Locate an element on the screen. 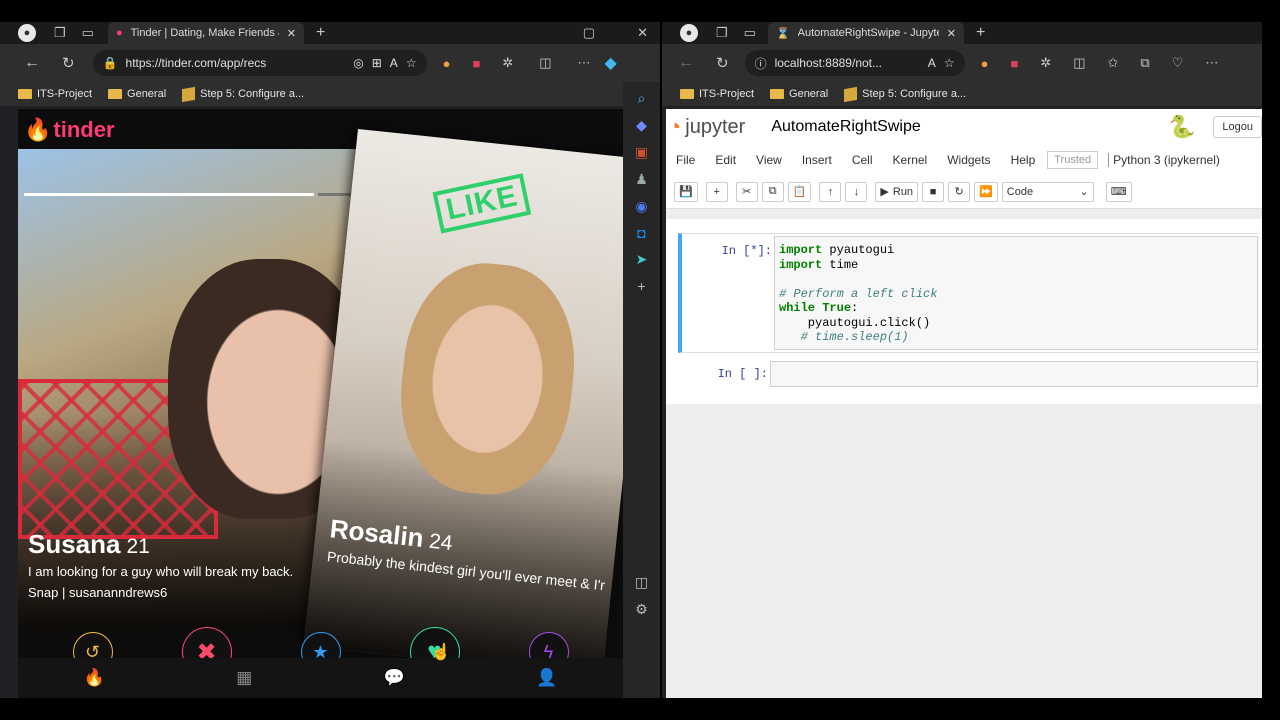 Image resolution: width=1280 pixels, height=720 pixels. shopping-icon: ◆ is located at coordinates (641, 125).